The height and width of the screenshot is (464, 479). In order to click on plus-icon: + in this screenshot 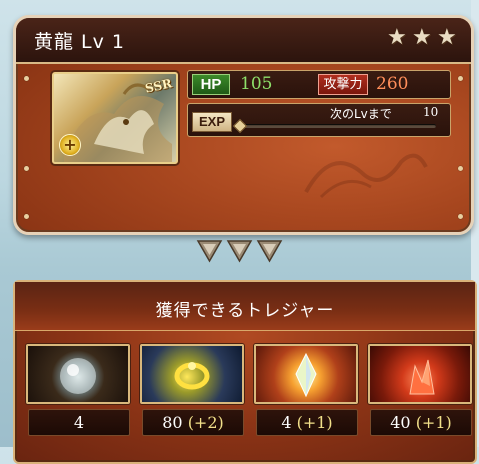, I will do `click(70, 145)`.